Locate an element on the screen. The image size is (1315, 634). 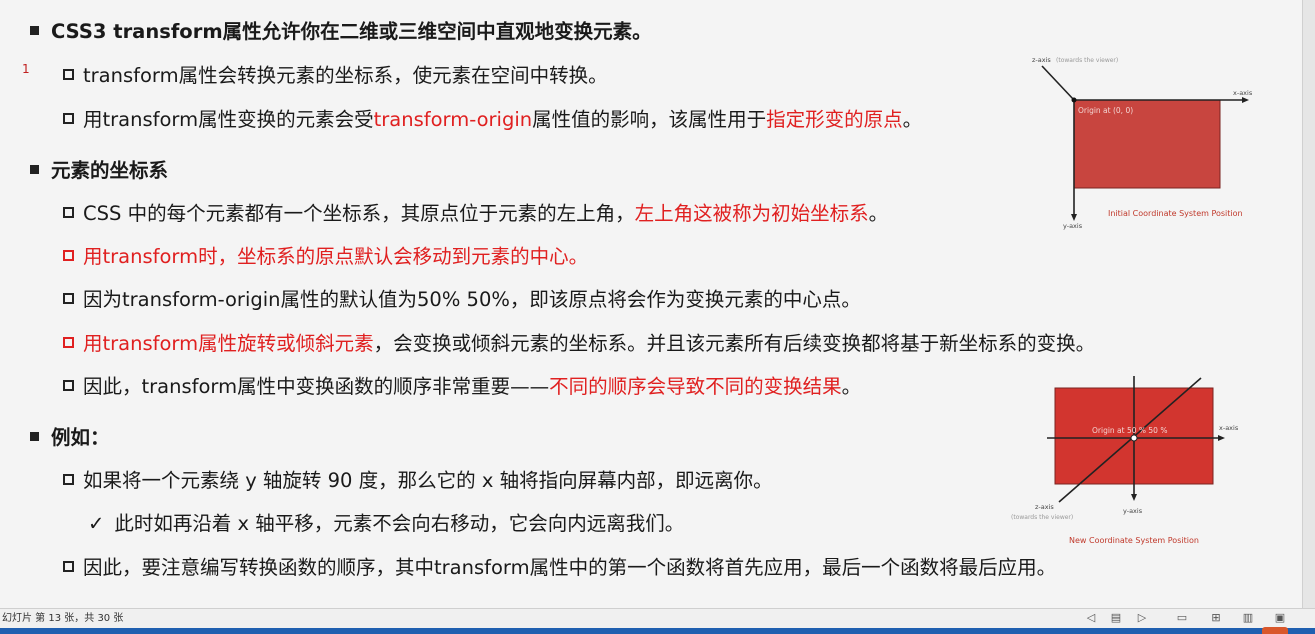
highlight-text: 不同的顺序会导致不同的变换结果 is located at coordinates (695, 386).